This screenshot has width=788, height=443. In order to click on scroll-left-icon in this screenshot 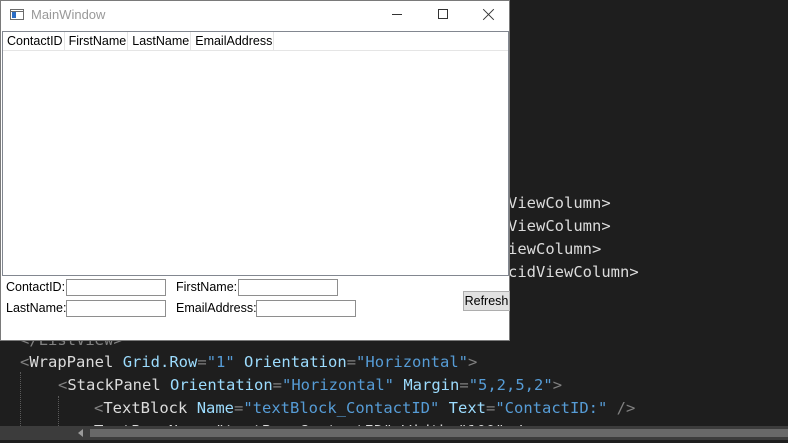, I will do `click(80, 433)`.